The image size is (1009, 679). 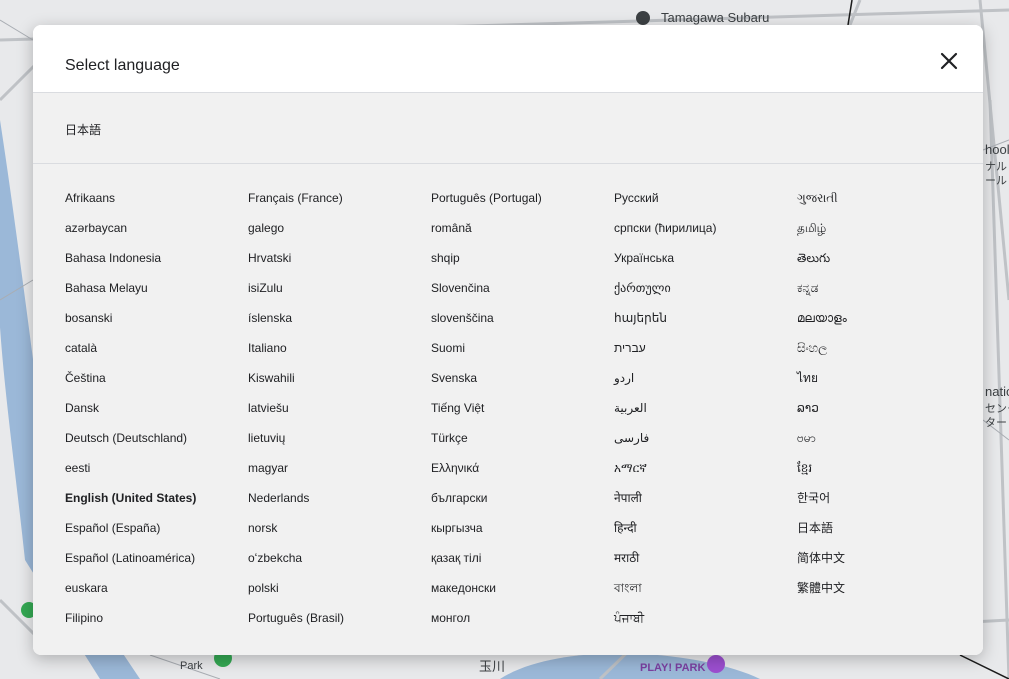 What do you see at coordinates (191, 666) in the screenshot?
I see `map-label-park: Park` at bounding box center [191, 666].